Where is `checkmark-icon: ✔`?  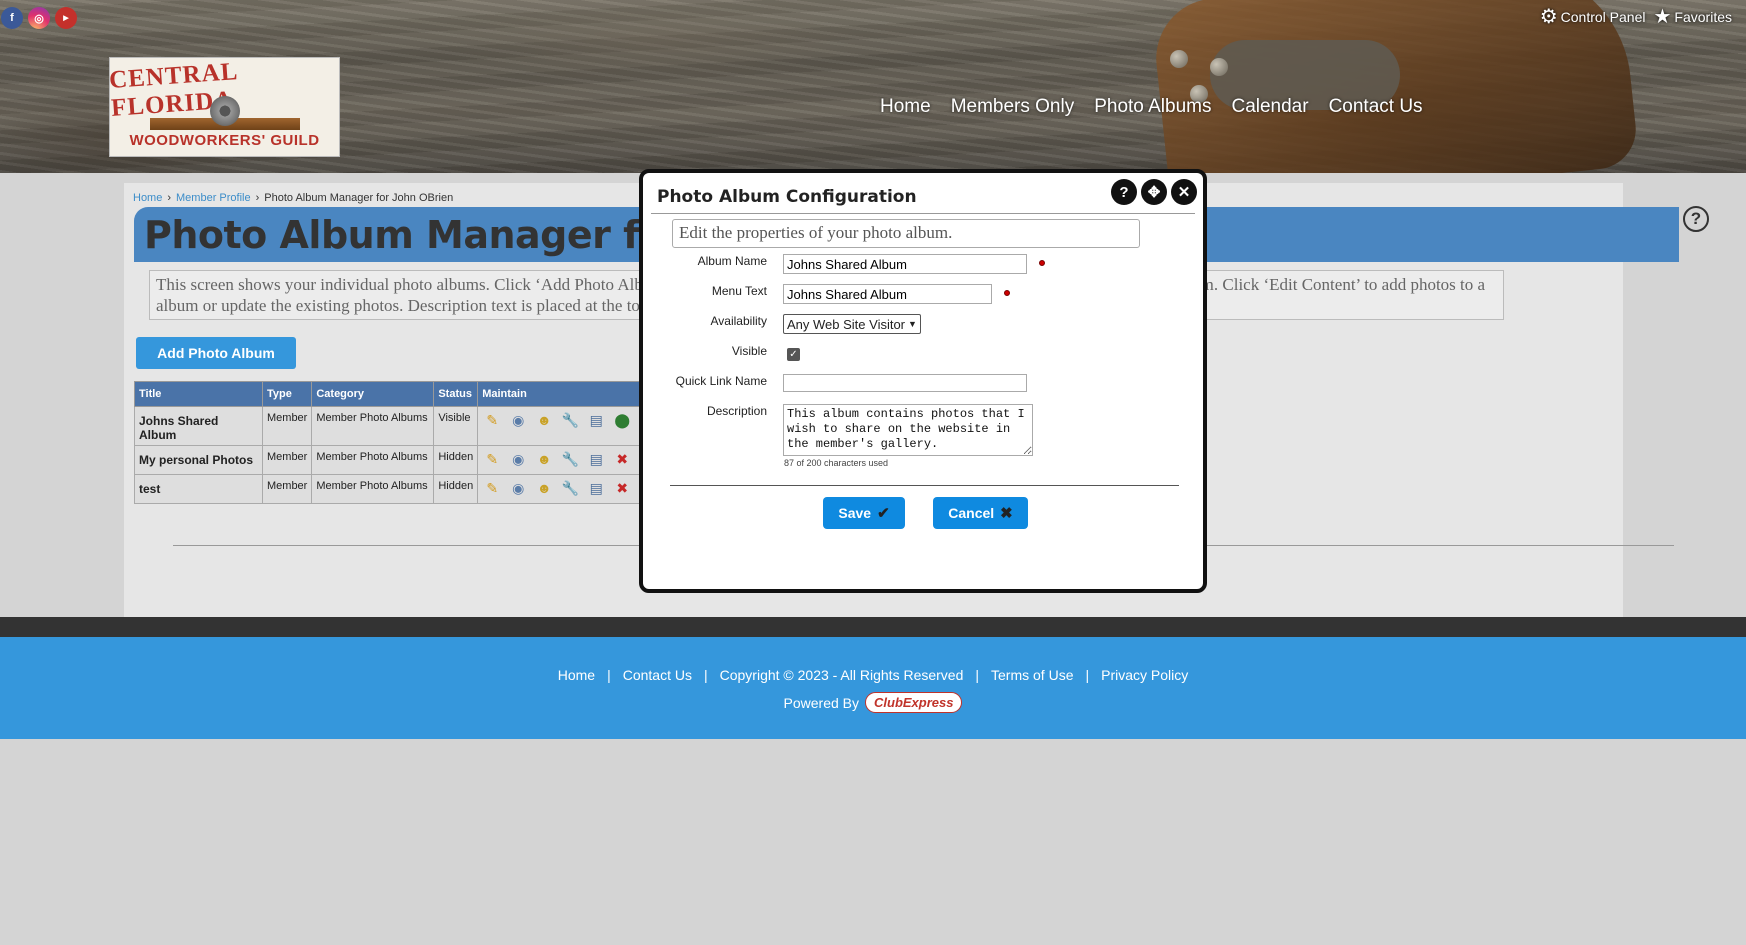 checkmark-icon: ✔ is located at coordinates (883, 513).